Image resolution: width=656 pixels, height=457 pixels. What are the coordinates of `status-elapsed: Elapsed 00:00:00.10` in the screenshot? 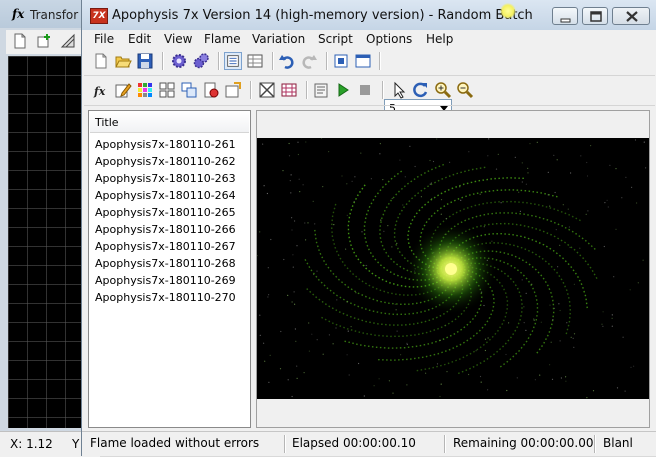 It's located at (354, 443).